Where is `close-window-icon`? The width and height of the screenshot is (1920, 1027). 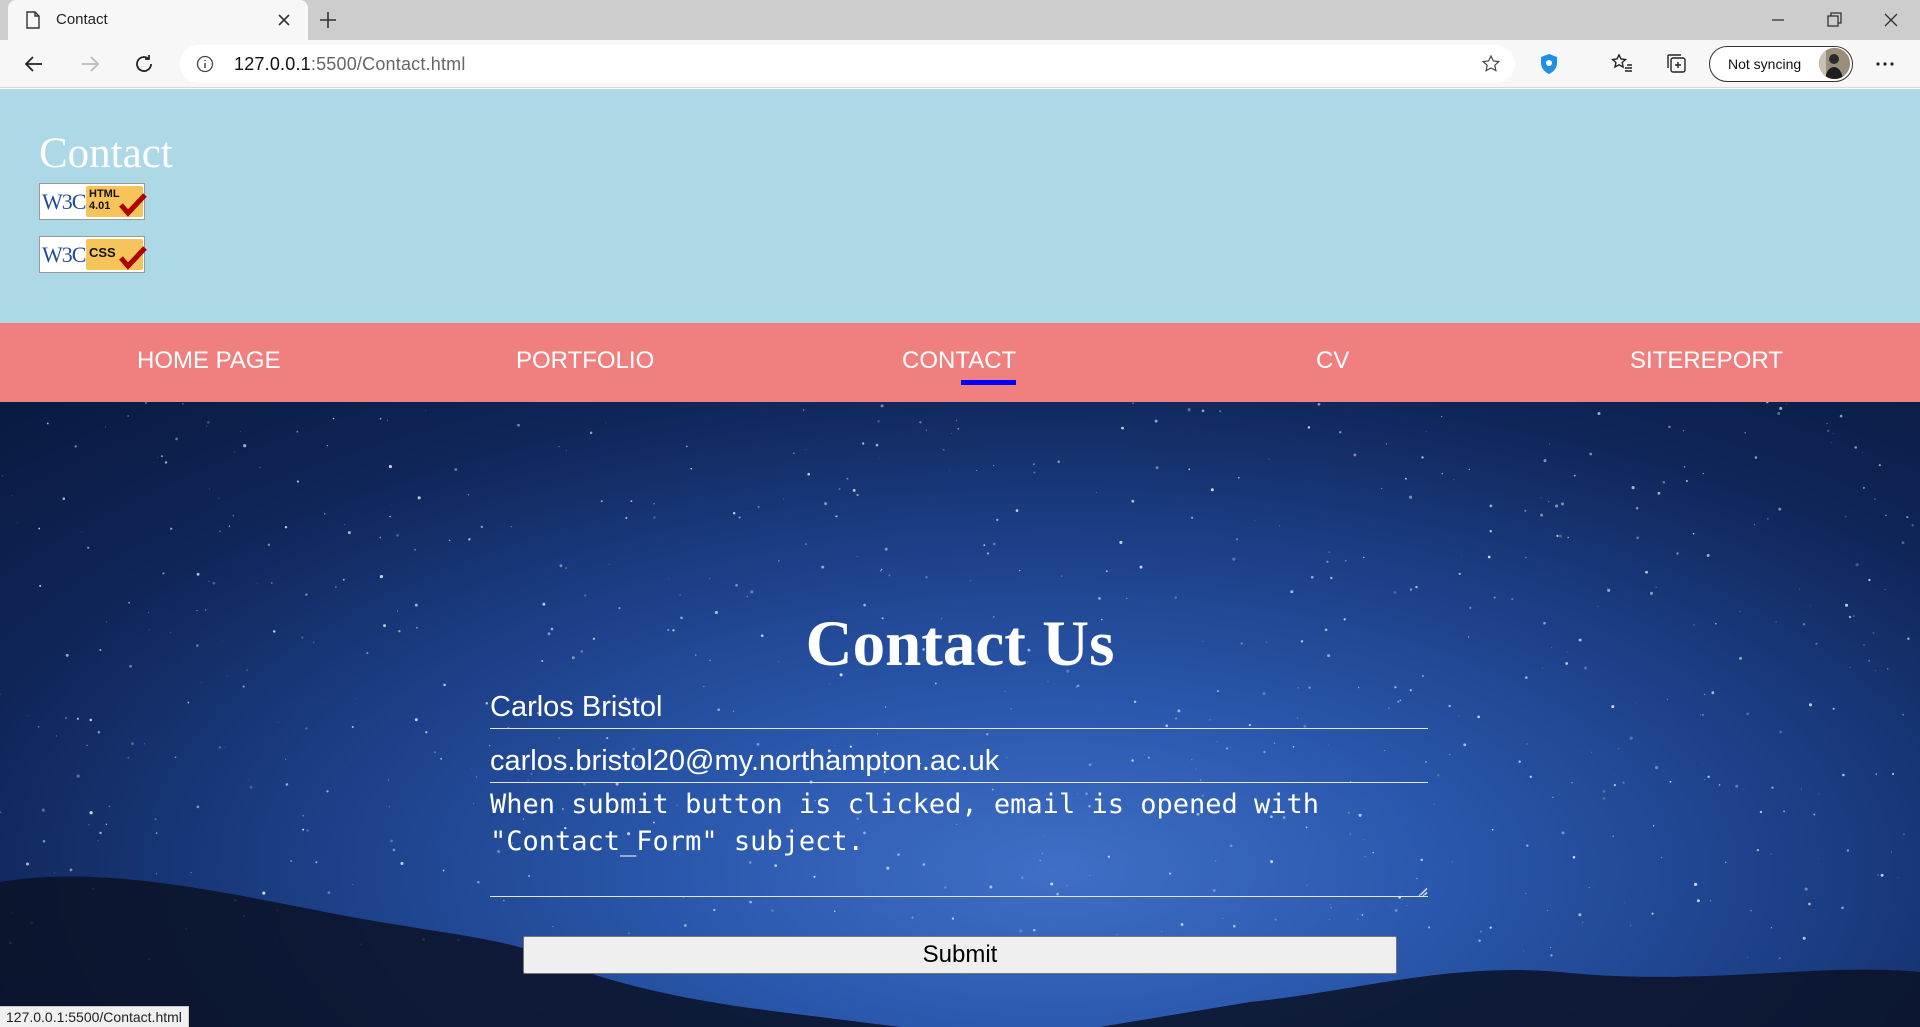
close-window-icon is located at coordinates (1891, 20).